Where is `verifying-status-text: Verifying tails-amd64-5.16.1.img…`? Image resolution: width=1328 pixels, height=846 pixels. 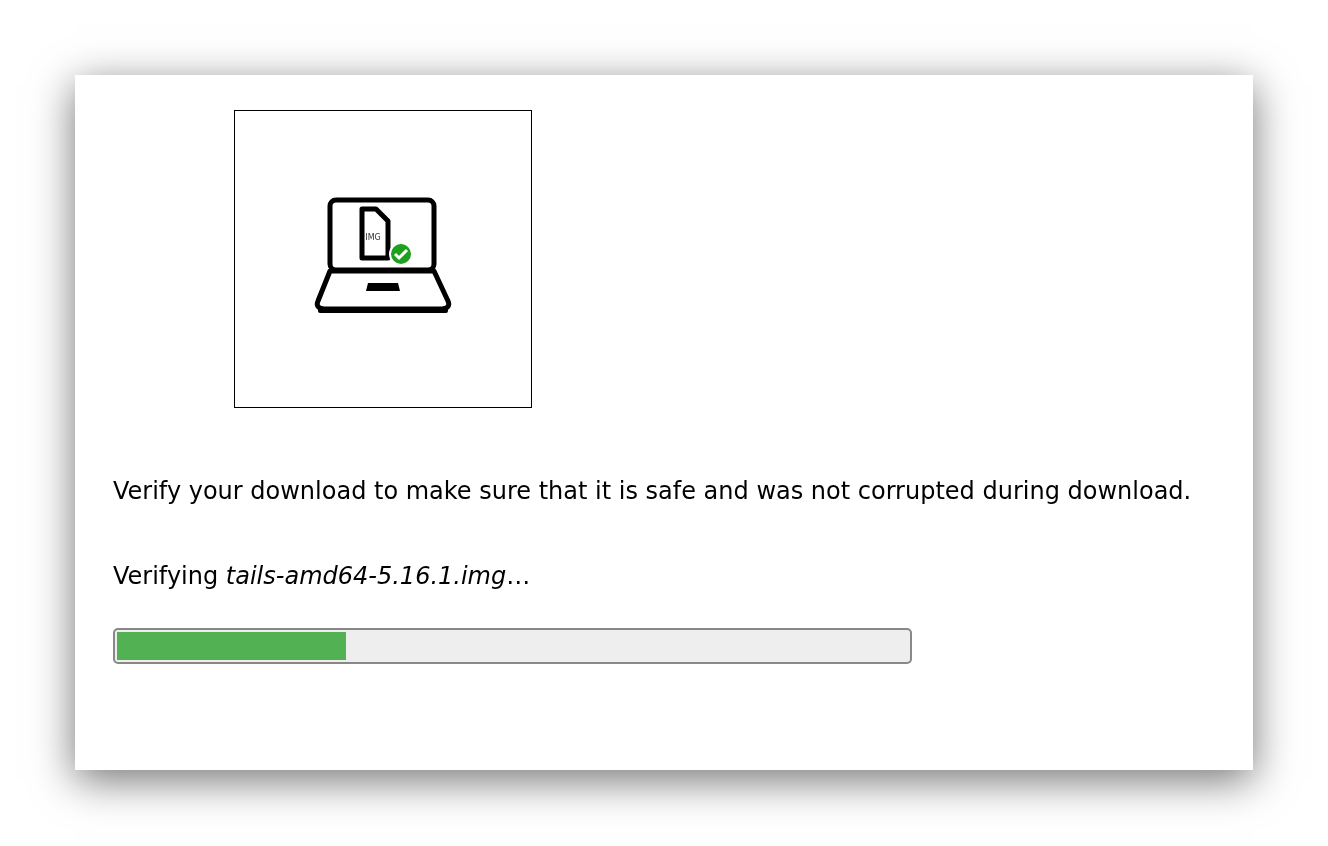 verifying-status-text: Verifying tails-amd64-5.16.1.img… is located at coordinates (322, 576).